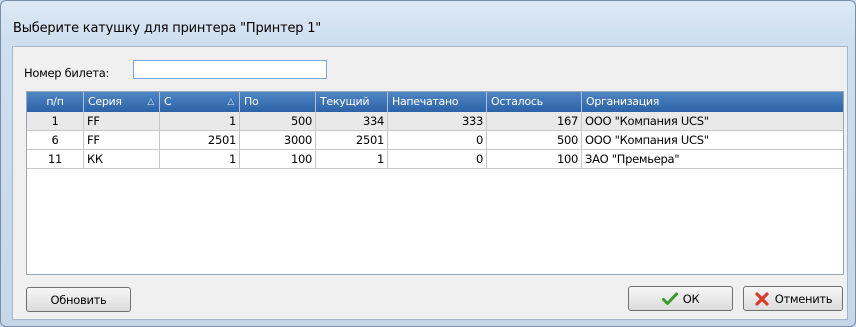 Image resolution: width=856 pixels, height=327 pixels. What do you see at coordinates (437, 121) in the screenshot?
I see `cell-printed: 333` at bounding box center [437, 121].